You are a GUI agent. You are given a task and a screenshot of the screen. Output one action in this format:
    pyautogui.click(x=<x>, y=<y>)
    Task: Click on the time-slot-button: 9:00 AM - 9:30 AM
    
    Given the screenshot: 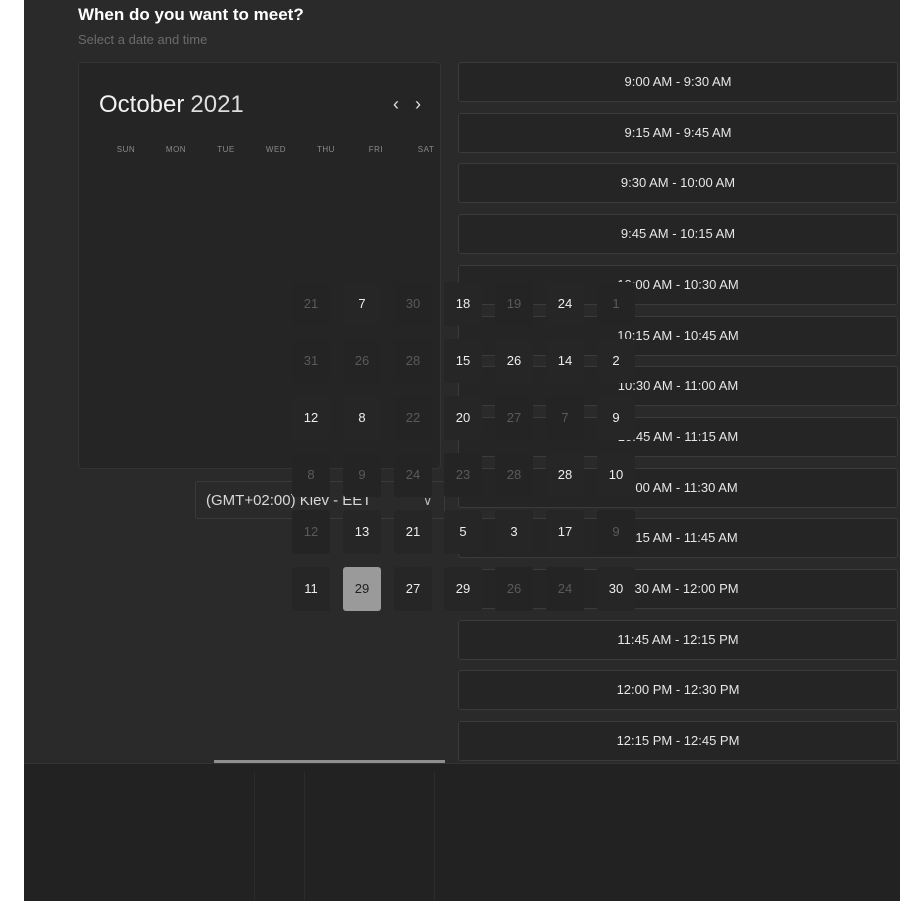 What is the action you would take?
    pyautogui.click(x=678, y=82)
    